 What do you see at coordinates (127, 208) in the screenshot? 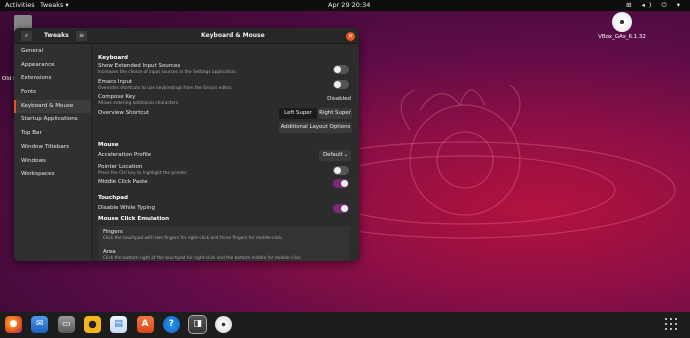
I see `disable-typing-label: Disable While Typing` at bounding box center [127, 208].